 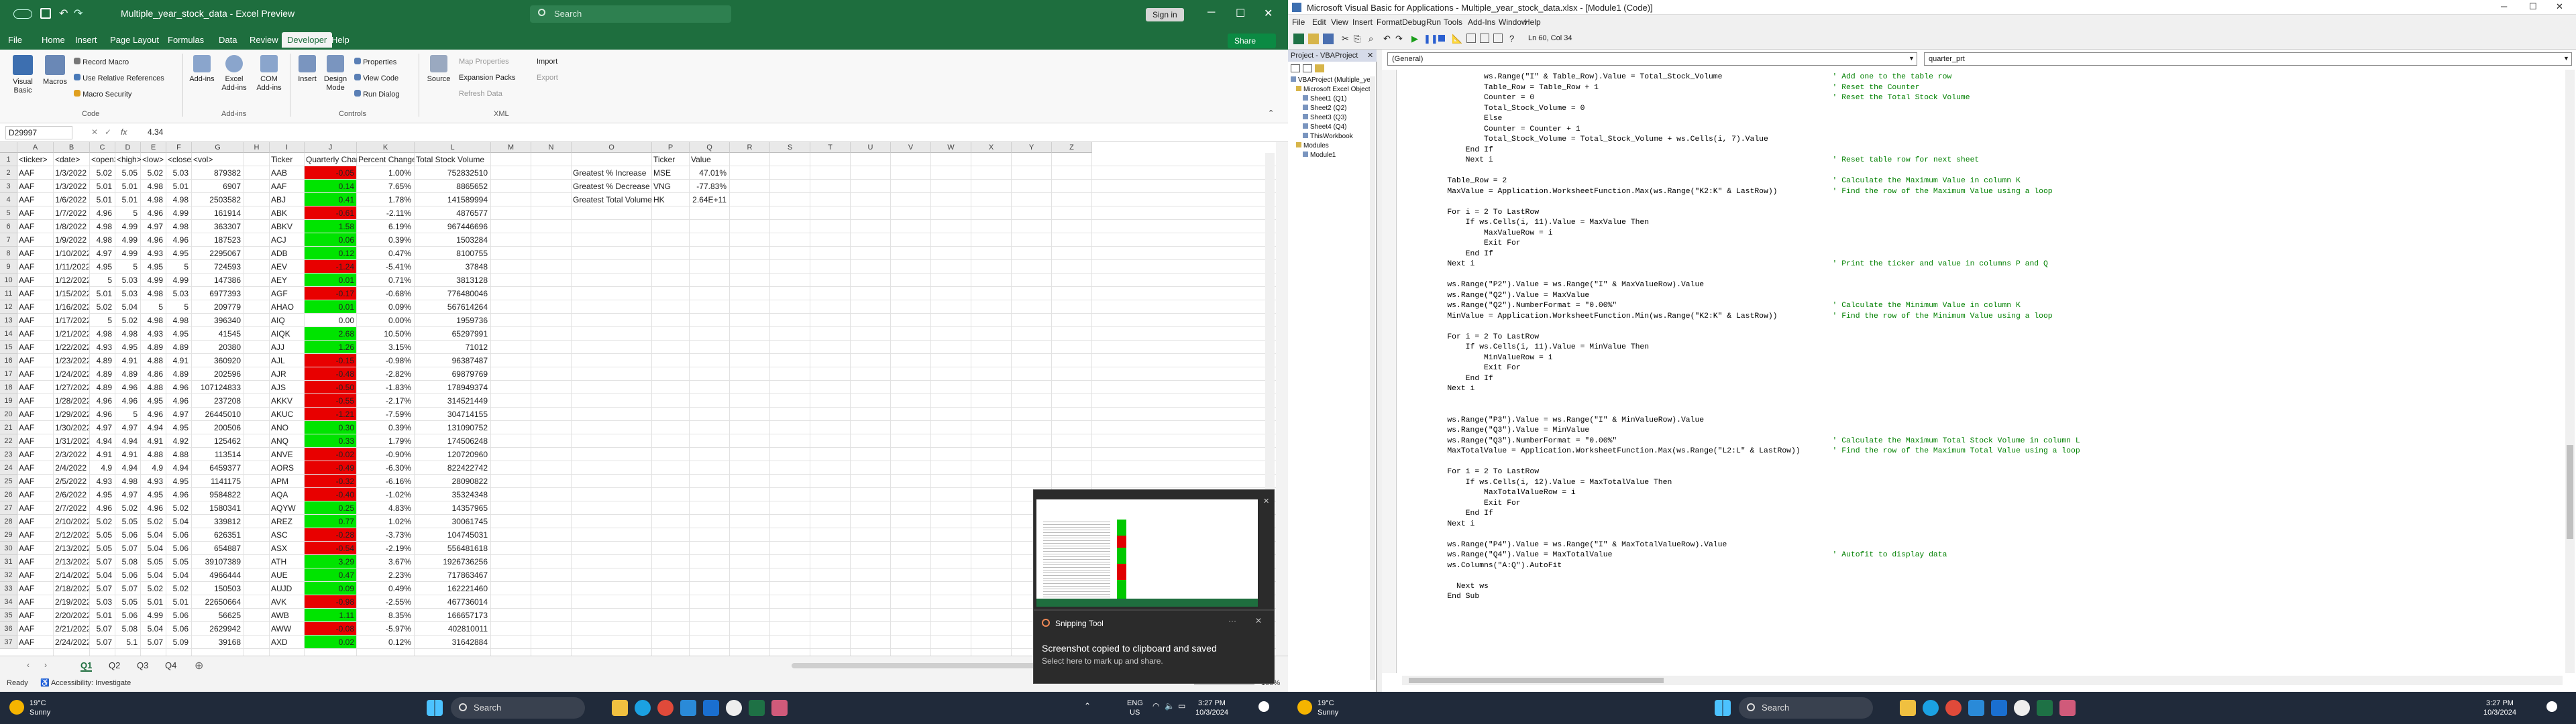 I want to click on data-cell: 2/19/2022, so click(x=72, y=602).